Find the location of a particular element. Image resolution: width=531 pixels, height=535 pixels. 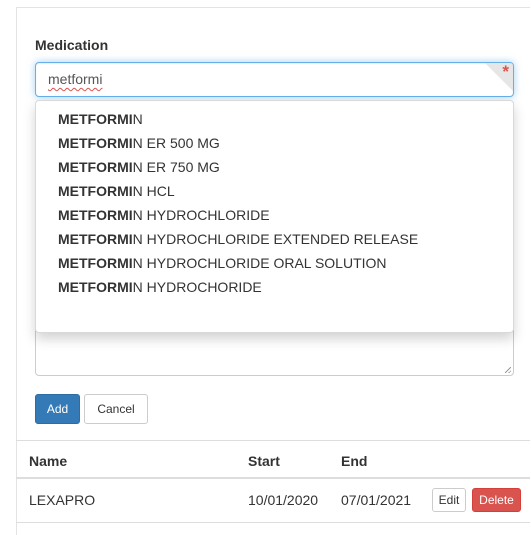

edit-button: Edit is located at coordinates (449, 500).